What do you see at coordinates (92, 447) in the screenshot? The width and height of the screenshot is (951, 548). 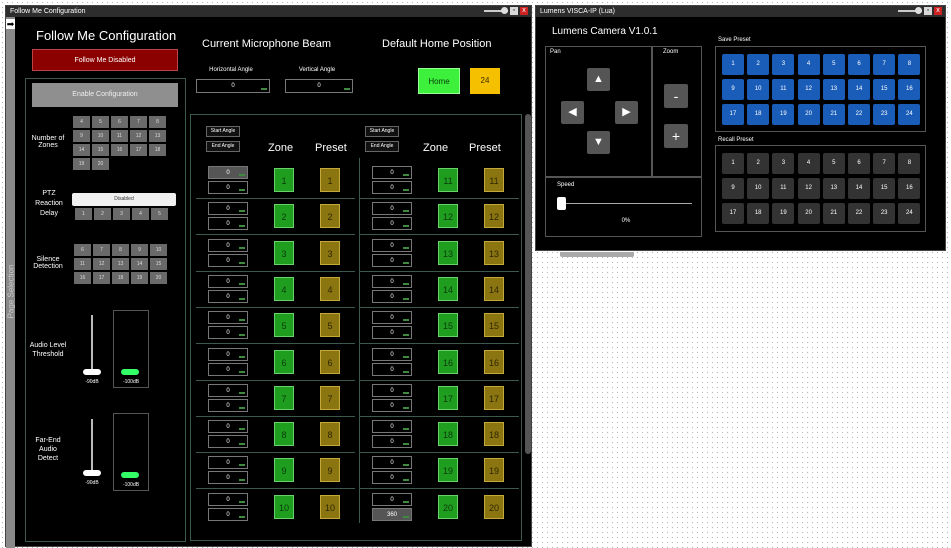 I see `far-end-slider-track` at bounding box center [92, 447].